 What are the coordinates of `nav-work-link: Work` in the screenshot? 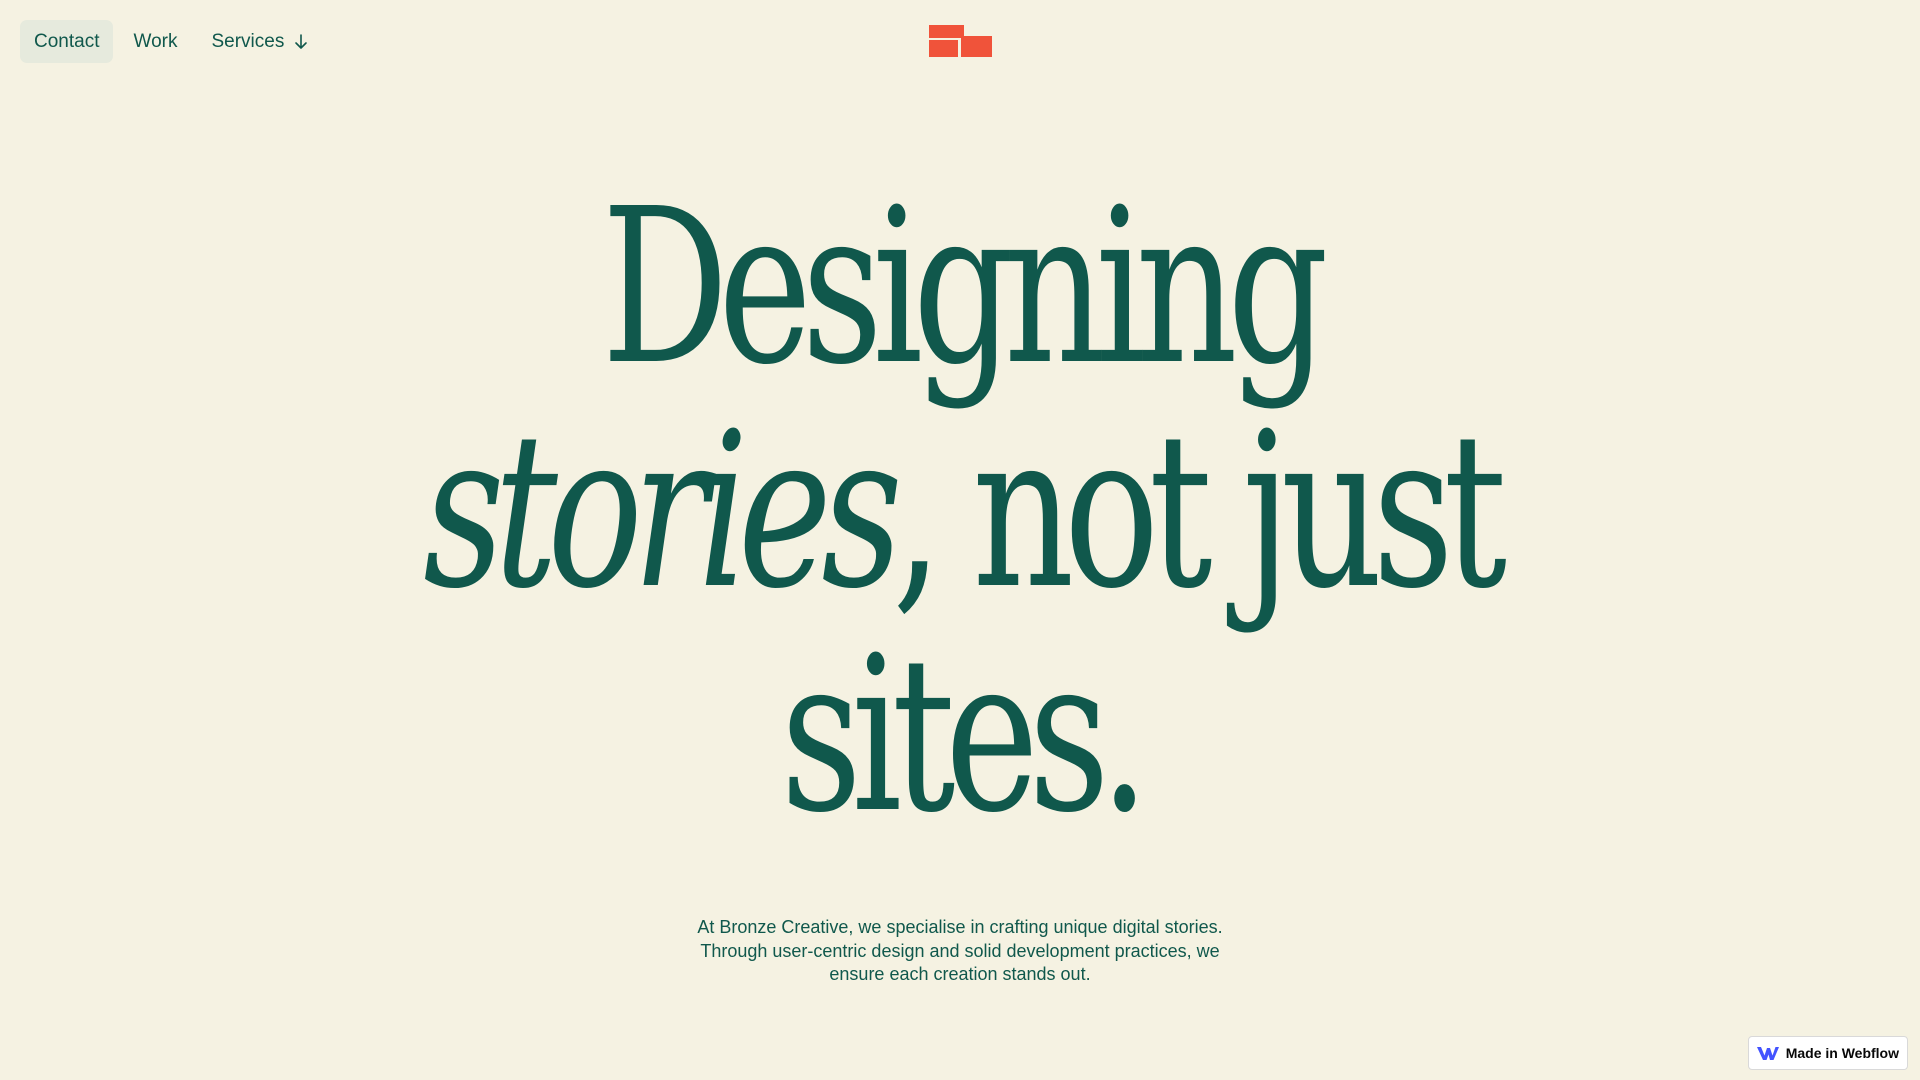 It's located at (155, 41).